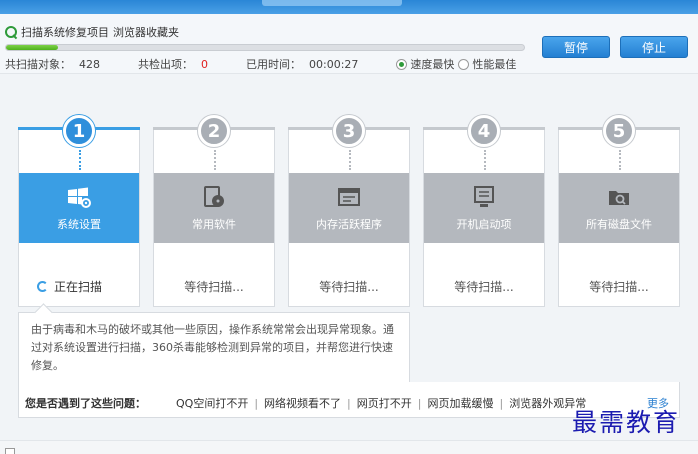 Image resolution: width=698 pixels, height=454 pixels. What do you see at coordinates (214, 224) in the screenshot?
I see `step-label: 常用软件` at bounding box center [214, 224].